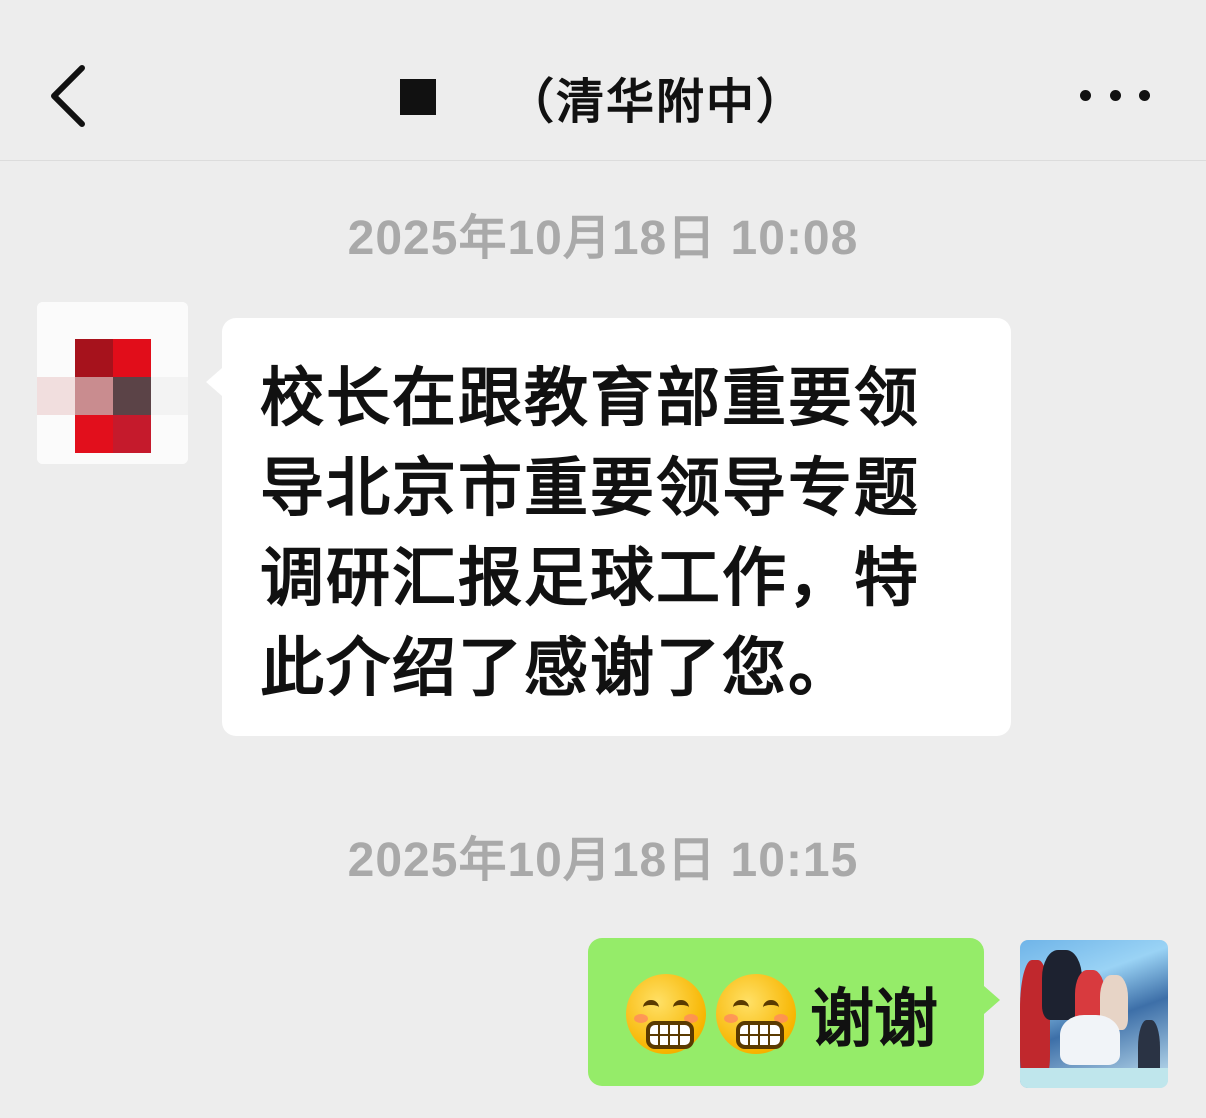  I want to click on more-options-button, so click(1115, 95).